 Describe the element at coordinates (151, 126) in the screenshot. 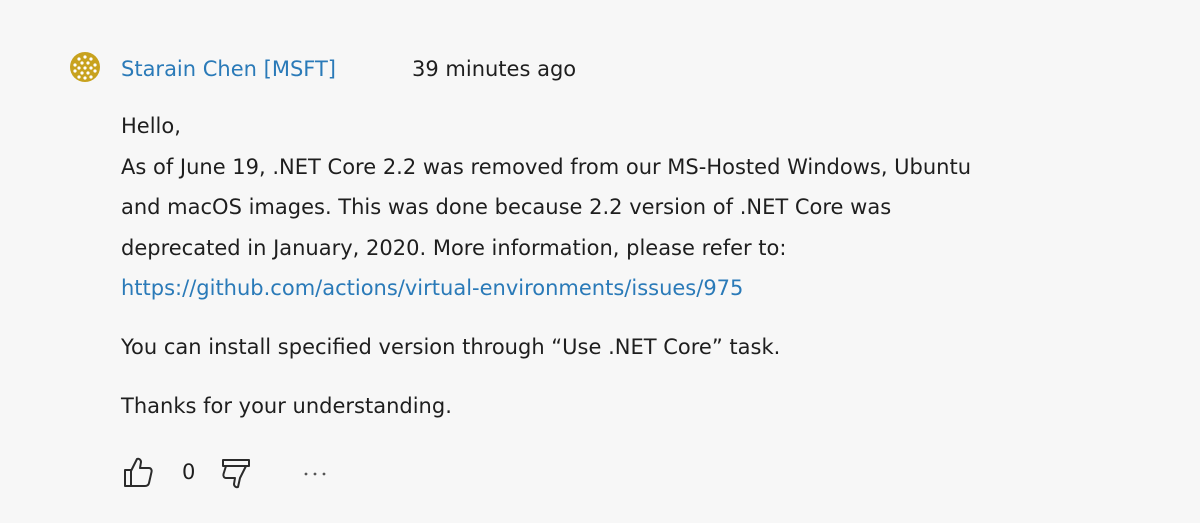

I see `comment-greeting: Hello,` at that location.